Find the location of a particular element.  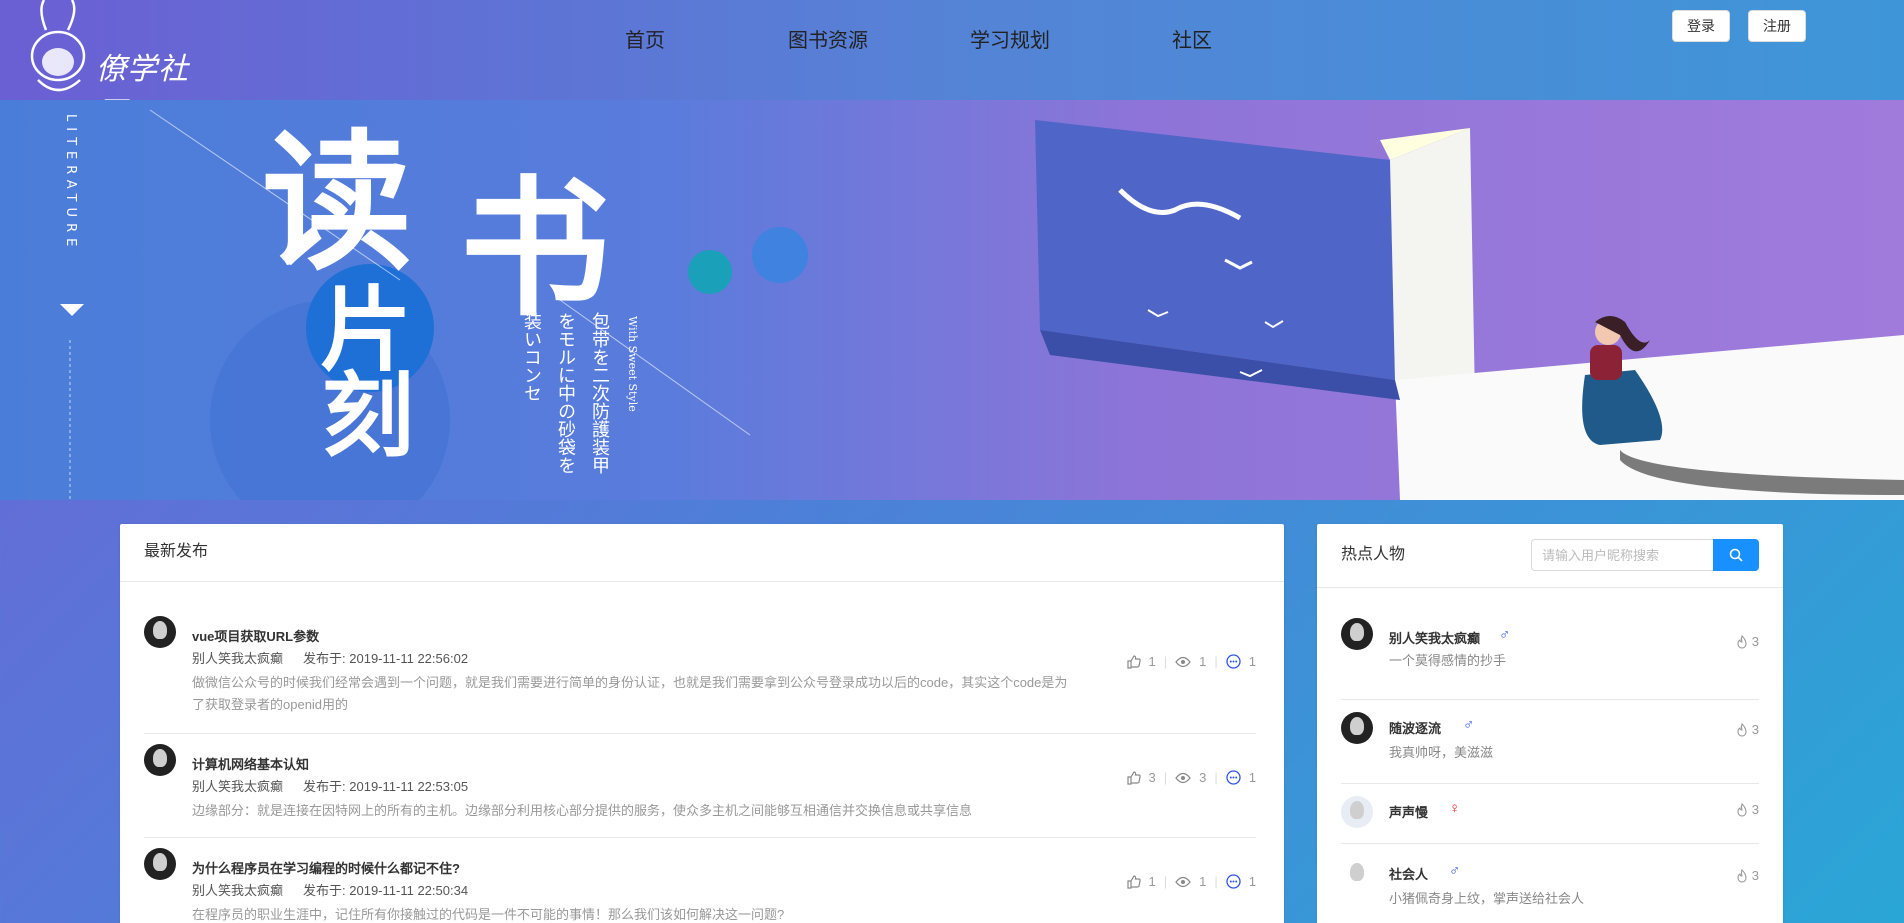

post-title: vue项目获取URL参数 is located at coordinates (255, 635).